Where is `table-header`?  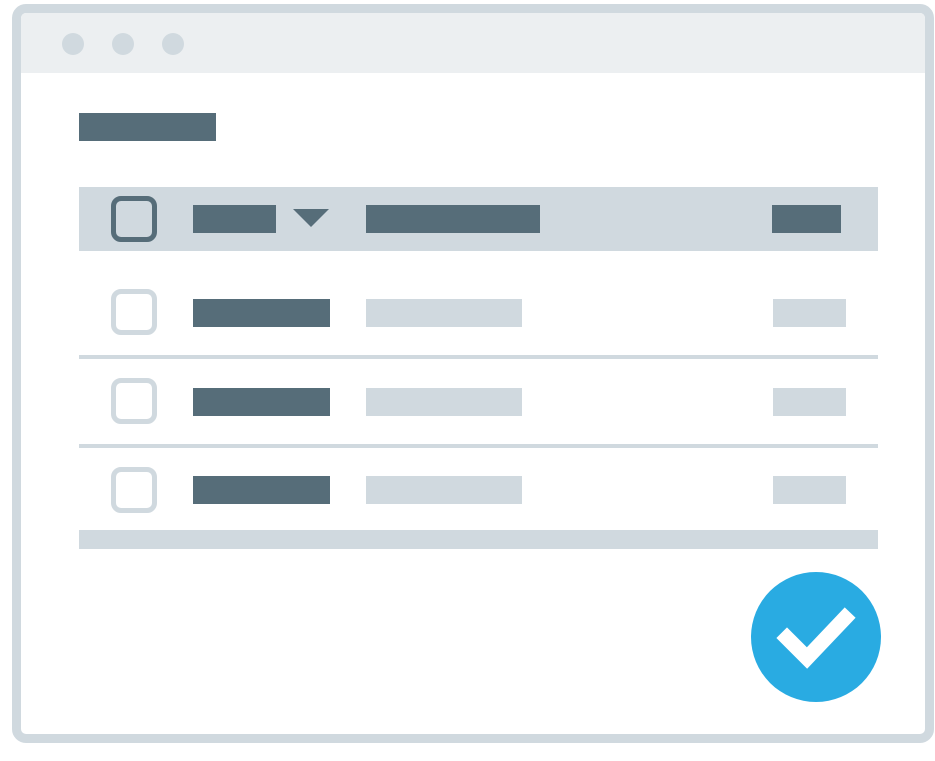
table-header is located at coordinates (478, 219).